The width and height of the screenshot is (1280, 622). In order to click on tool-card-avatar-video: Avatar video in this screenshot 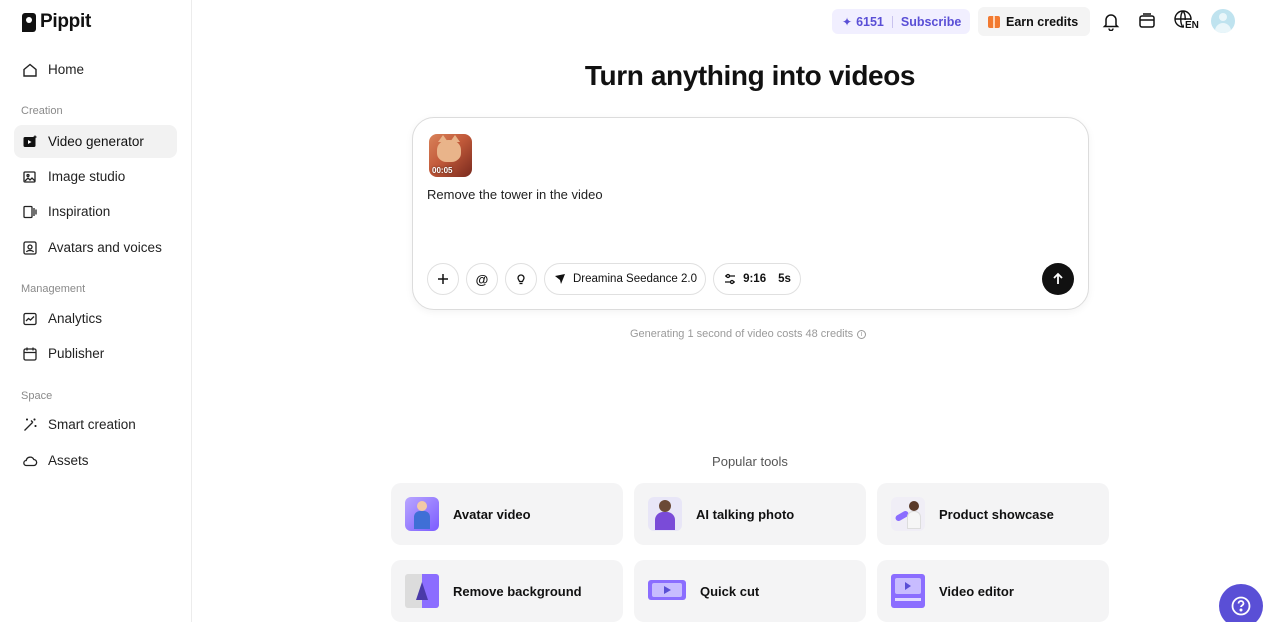, I will do `click(507, 514)`.